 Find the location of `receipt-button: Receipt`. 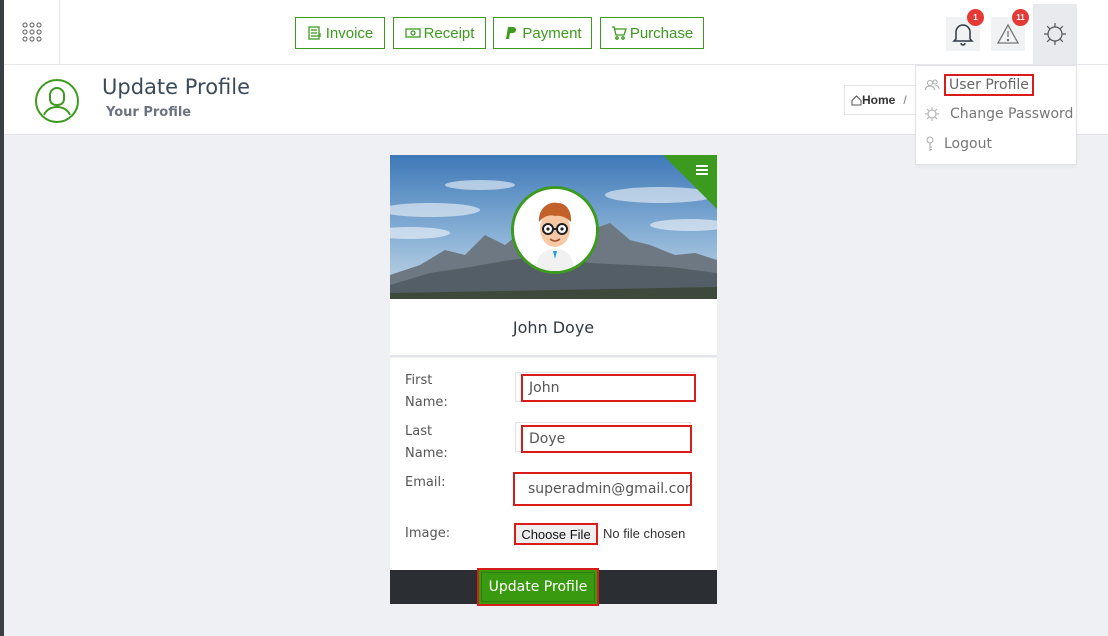

receipt-button: Receipt is located at coordinates (439, 33).